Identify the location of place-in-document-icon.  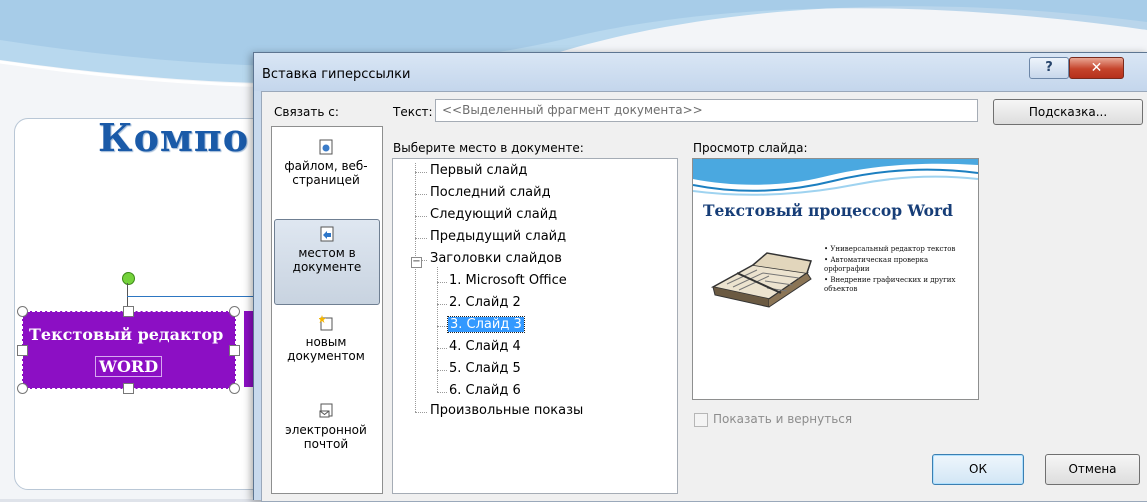
(327, 234).